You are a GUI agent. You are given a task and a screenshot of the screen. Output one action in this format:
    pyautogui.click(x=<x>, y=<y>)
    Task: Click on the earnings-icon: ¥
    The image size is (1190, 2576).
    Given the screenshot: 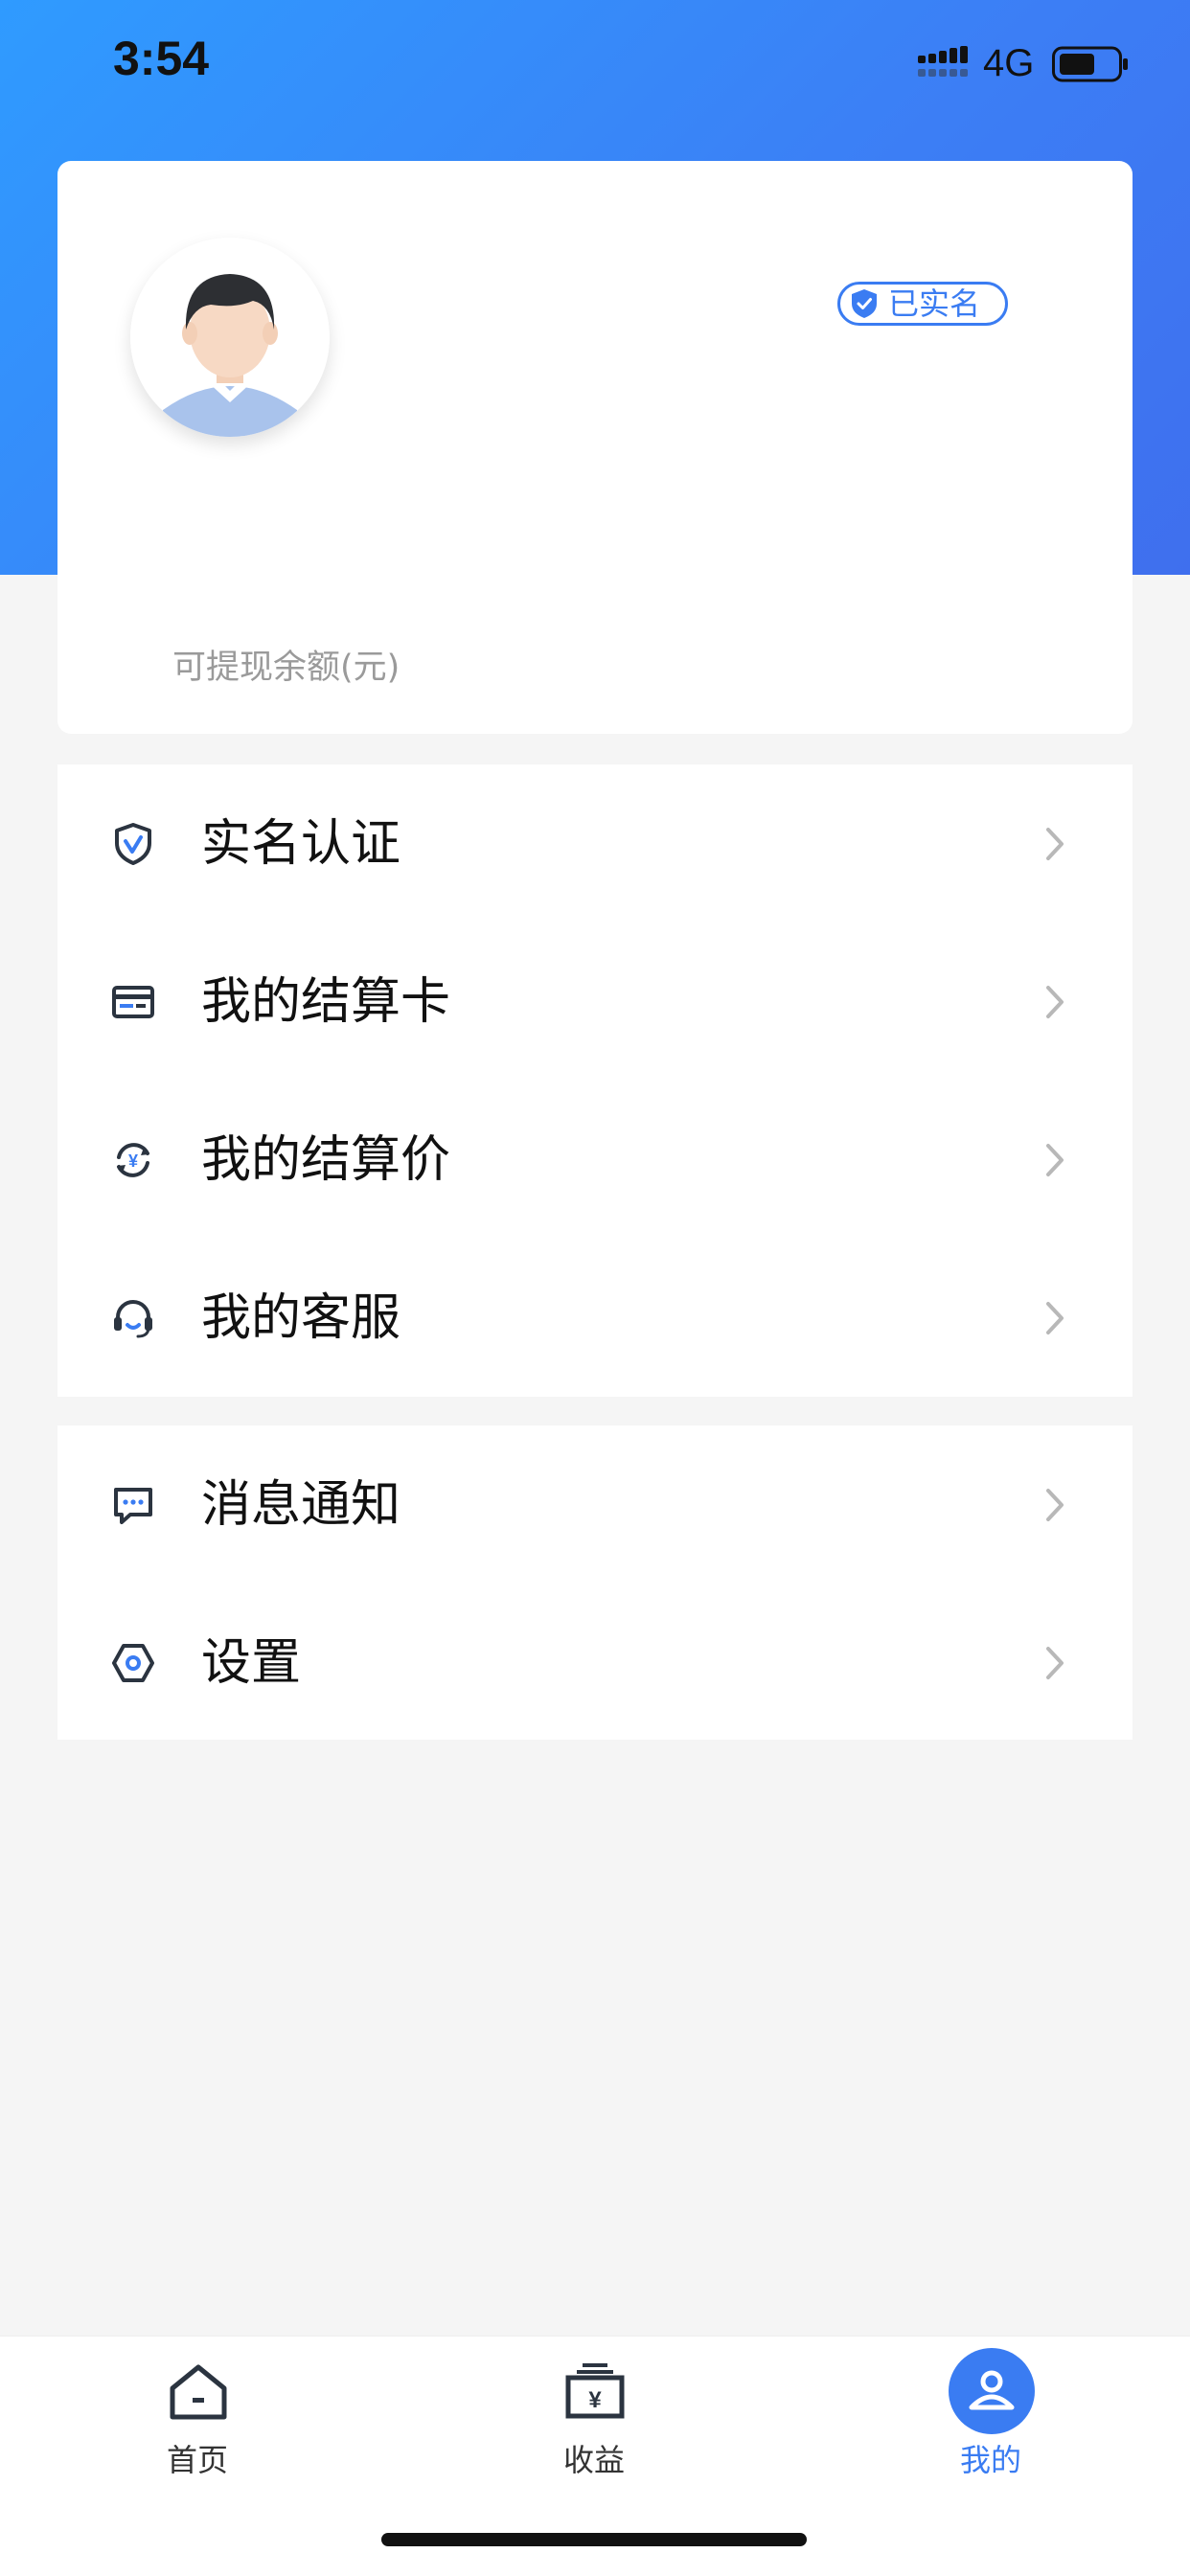 What is the action you would take?
    pyautogui.click(x=595, y=2391)
    